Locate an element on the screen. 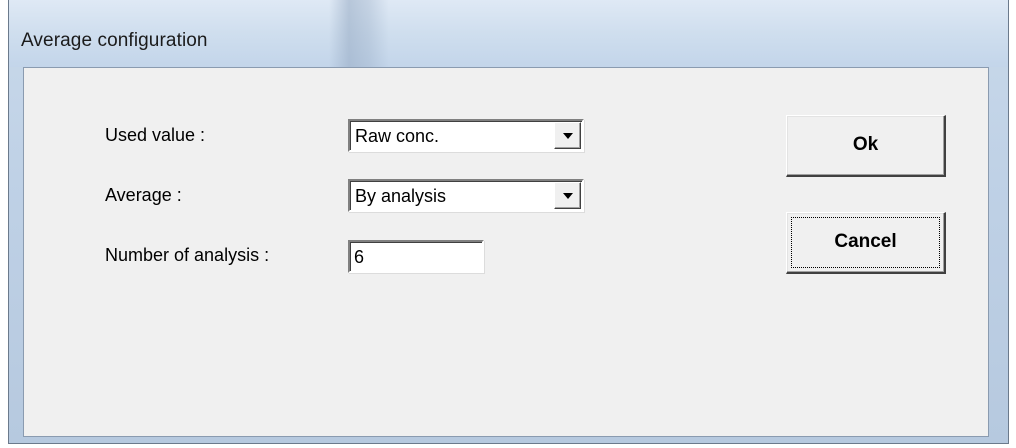 Image resolution: width=1016 pixels, height=448 pixels. used-value-dropdown-button is located at coordinates (567, 135).